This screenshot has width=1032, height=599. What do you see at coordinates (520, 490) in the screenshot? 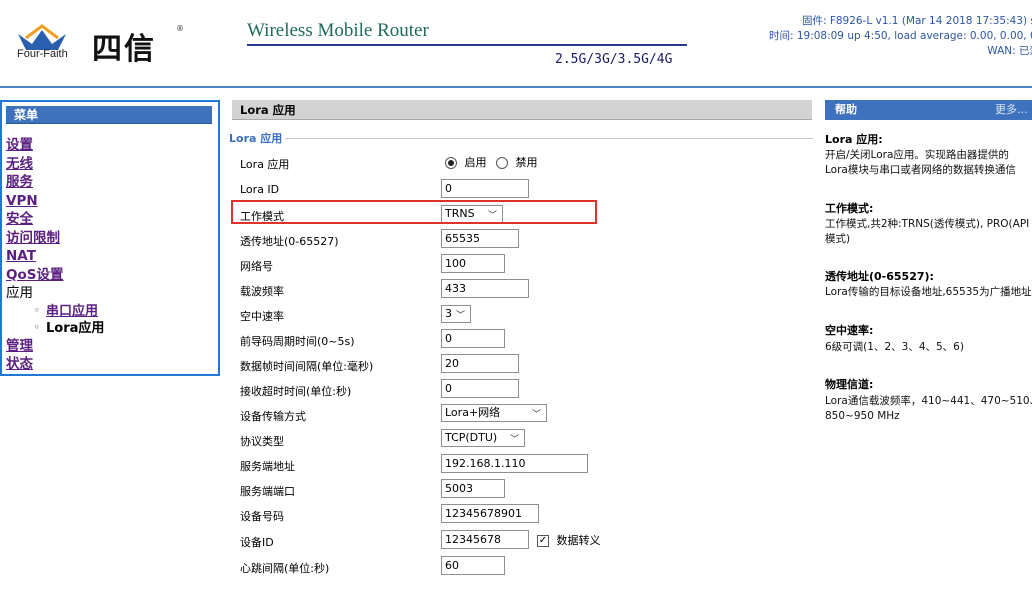
I see `row-server-port: 服务端端口 5003` at bounding box center [520, 490].